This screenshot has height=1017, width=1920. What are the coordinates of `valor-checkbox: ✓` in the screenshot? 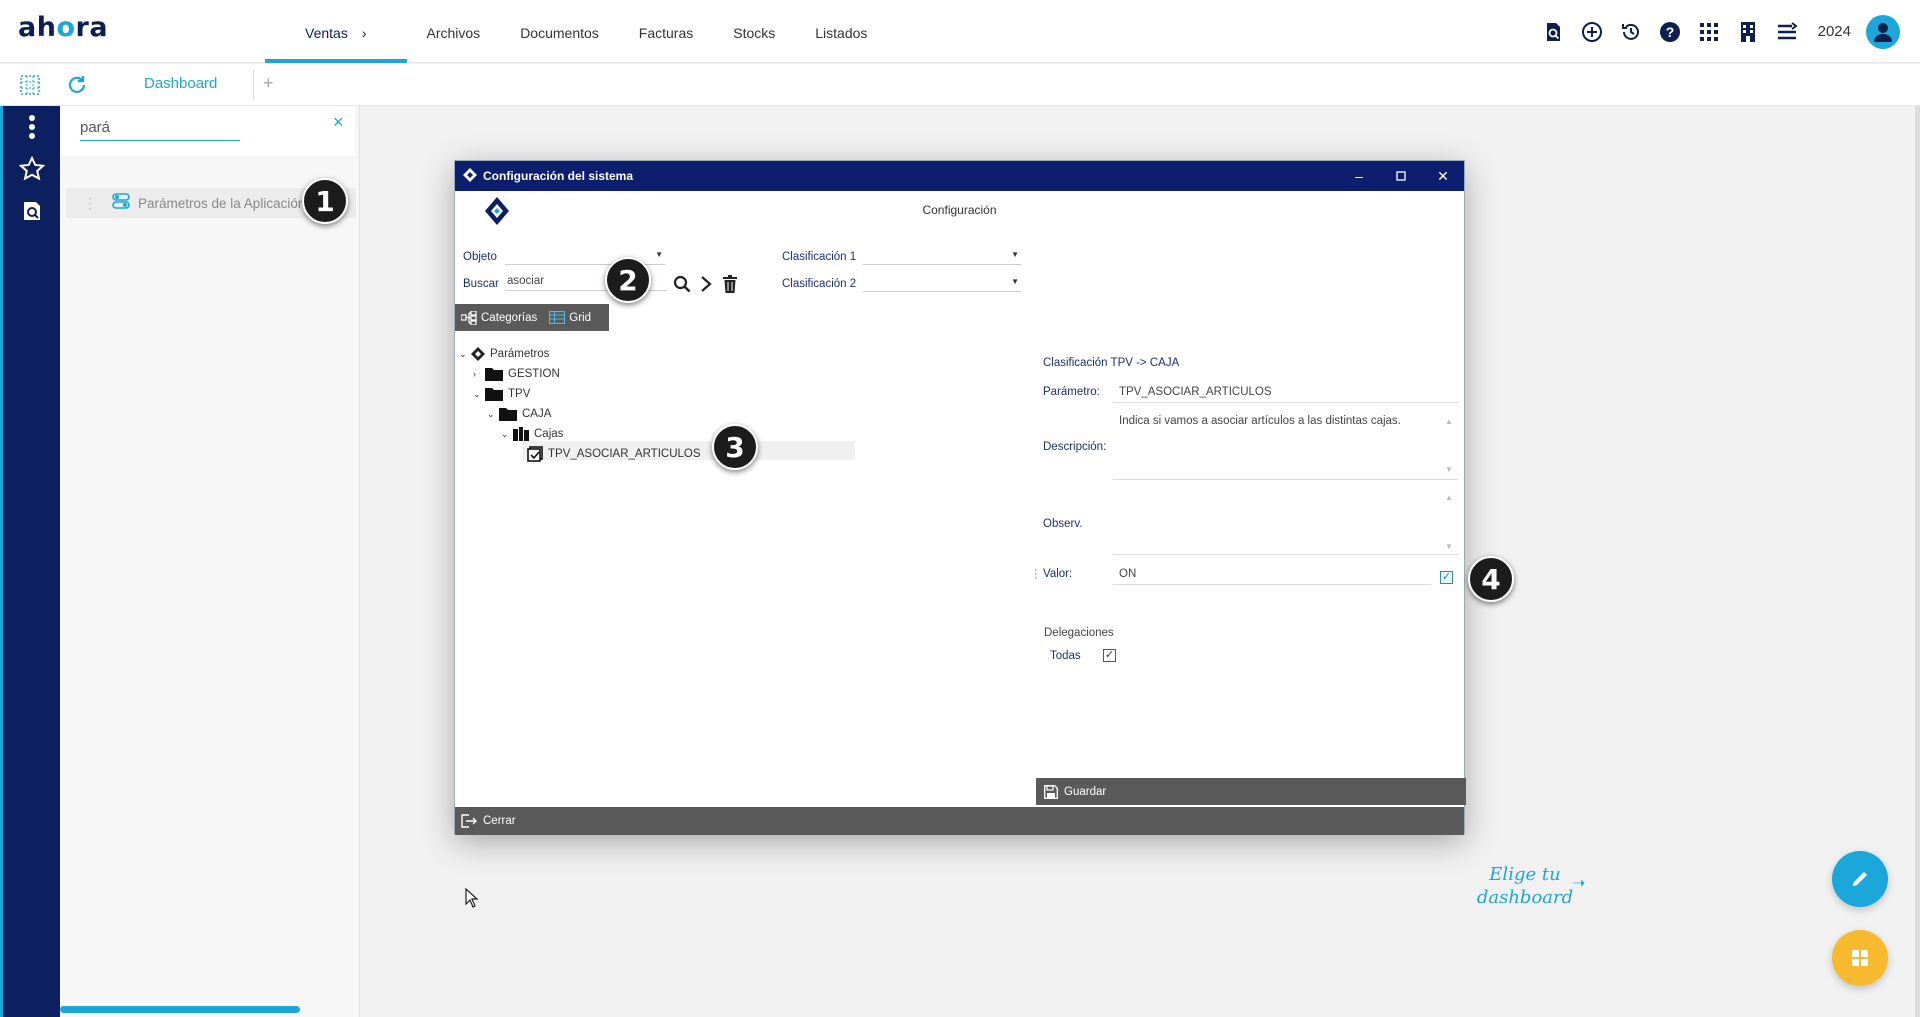 It's located at (1446, 577).